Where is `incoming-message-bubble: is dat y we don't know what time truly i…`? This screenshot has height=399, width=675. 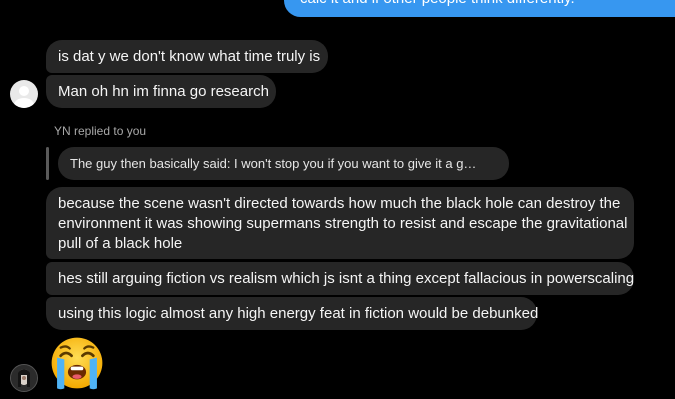 incoming-message-bubble: is dat y we don't know what time truly i… is located at coordinates (187, 56).